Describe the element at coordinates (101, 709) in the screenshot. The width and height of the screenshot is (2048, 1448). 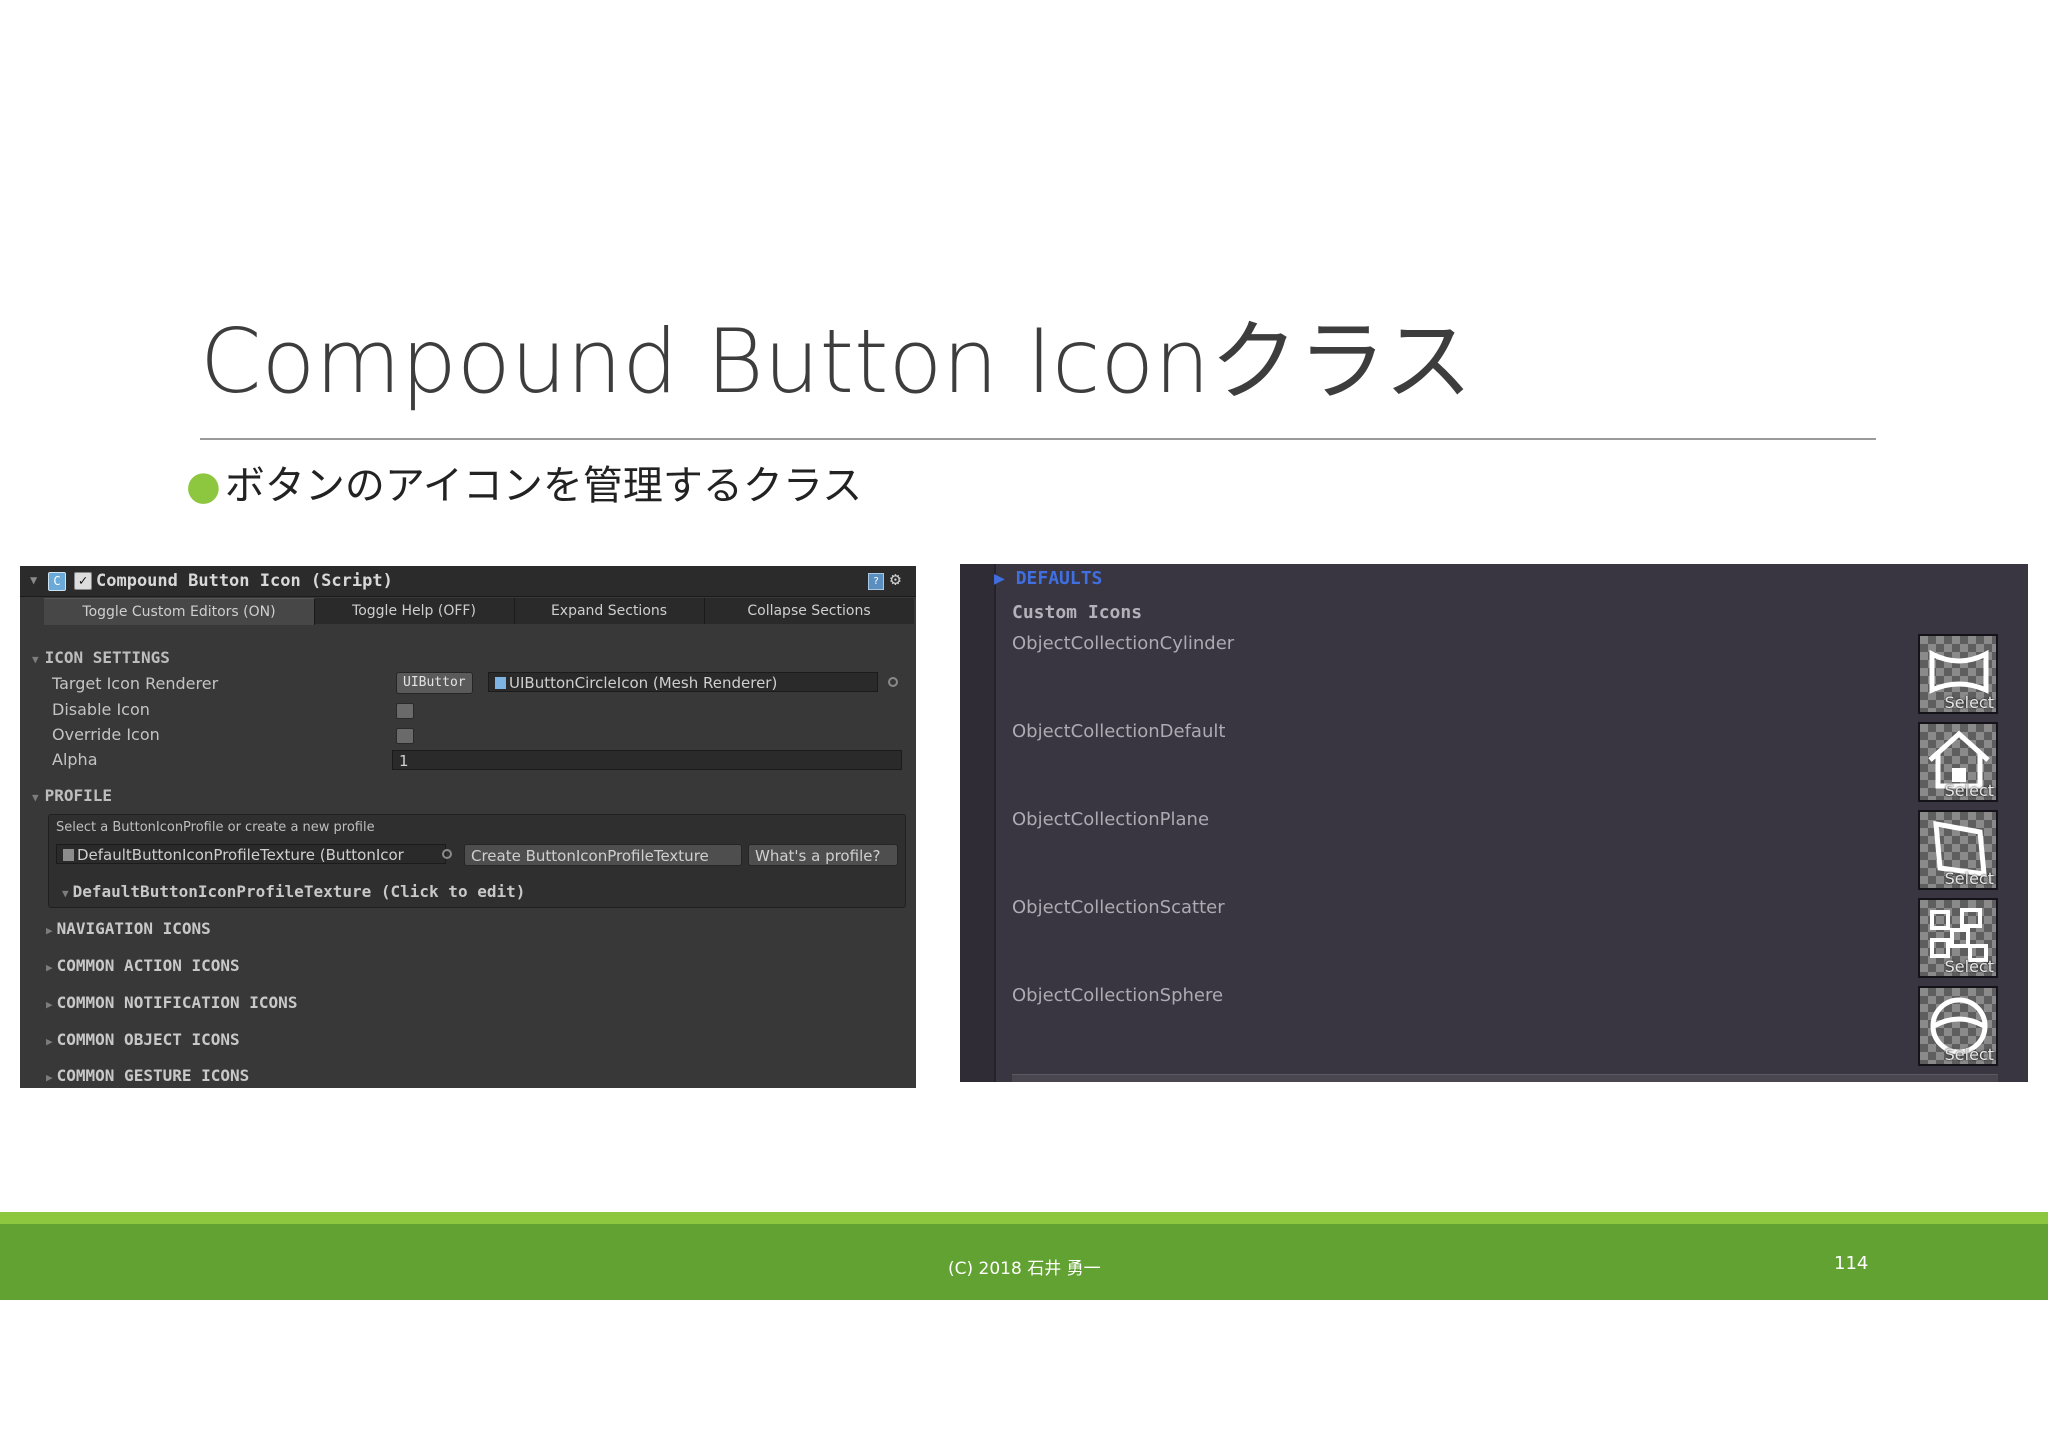
I see `disable-icon-label: Disable Icon` at that location.